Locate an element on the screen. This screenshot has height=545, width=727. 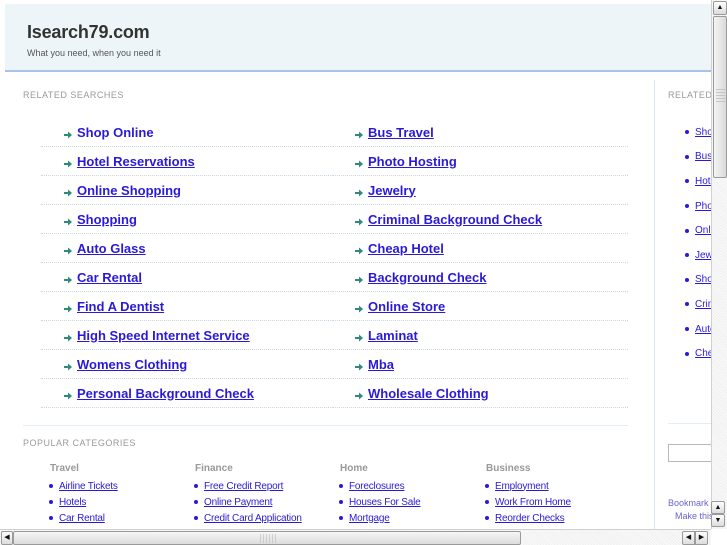
category-link: Work From Home is located at coordinates (533, 502).